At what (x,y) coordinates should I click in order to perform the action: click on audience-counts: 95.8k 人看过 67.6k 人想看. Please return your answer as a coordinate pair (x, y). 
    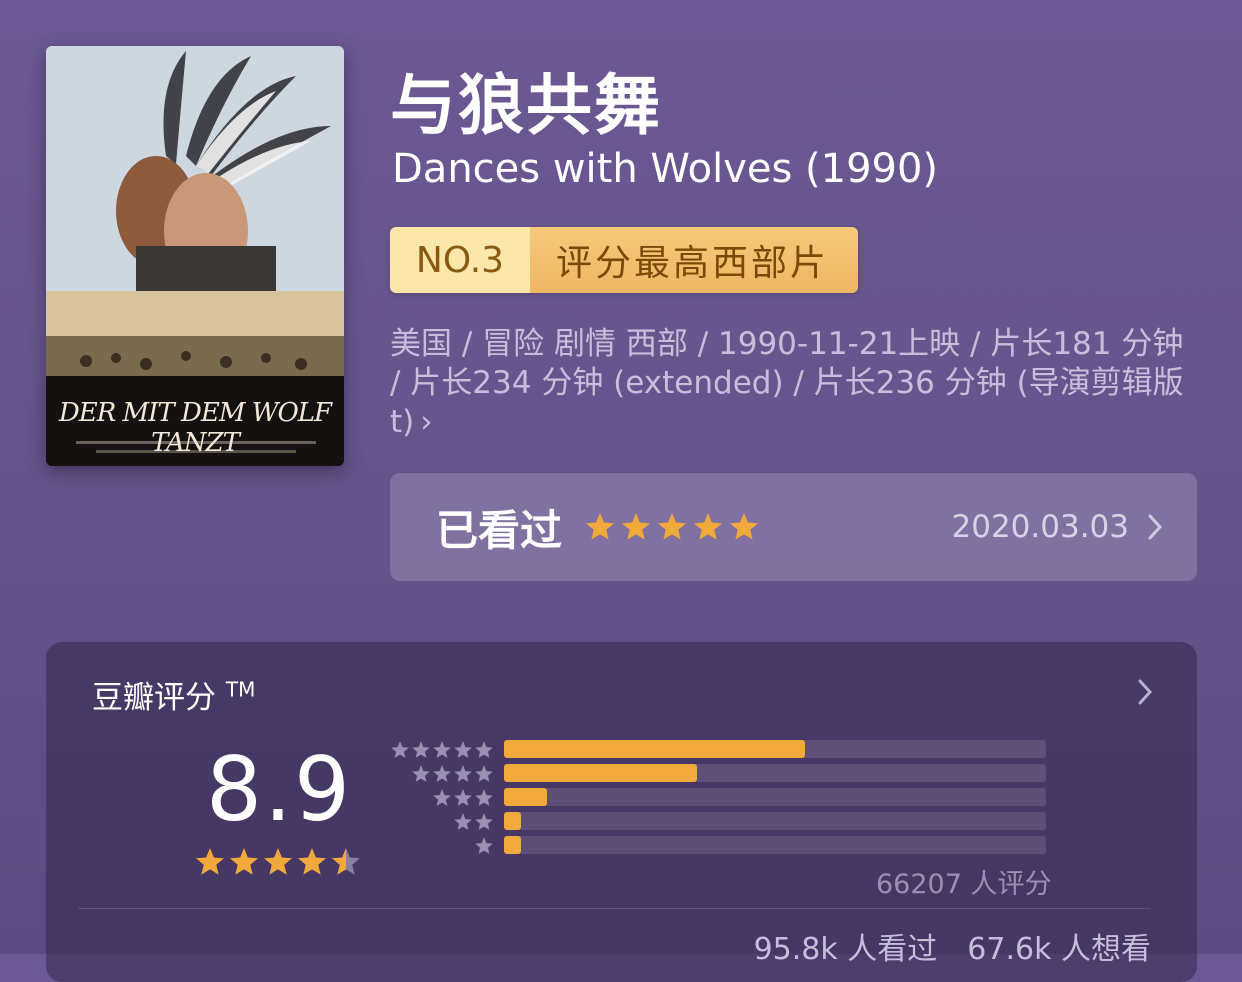
    Looking at the image, I should click on (952, 946).